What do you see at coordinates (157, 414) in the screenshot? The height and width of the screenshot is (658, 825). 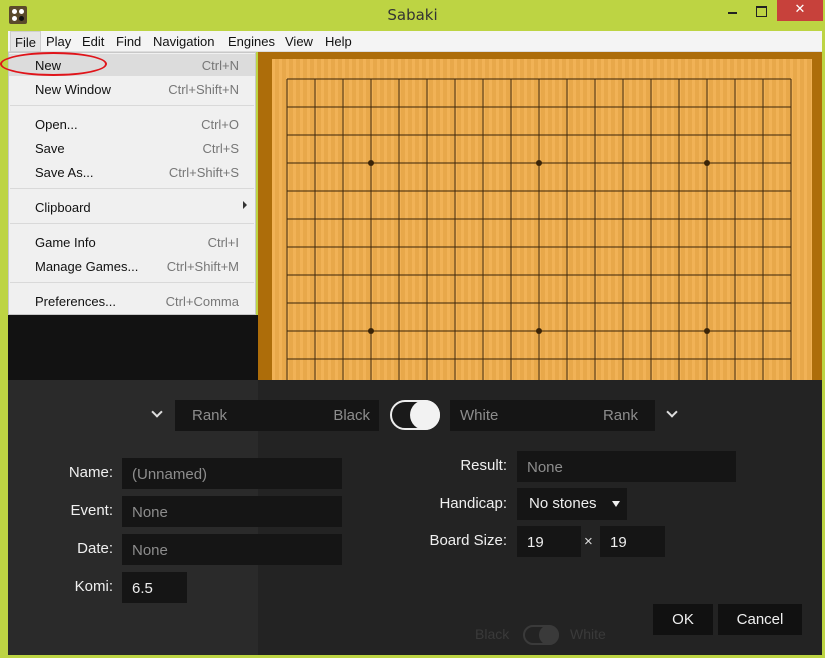 I see `black-engine-chevron-icon` at bounding box center [157, 414].